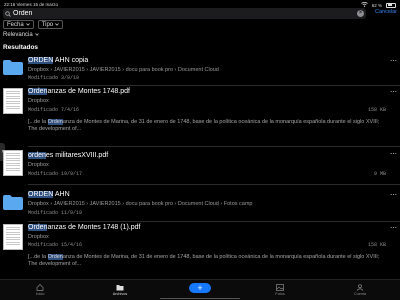 The width and height of the screenshot is (400, 300). I want to click on result-title: Ordenanzas de Montes 1748.pdf, so click(79, 91).